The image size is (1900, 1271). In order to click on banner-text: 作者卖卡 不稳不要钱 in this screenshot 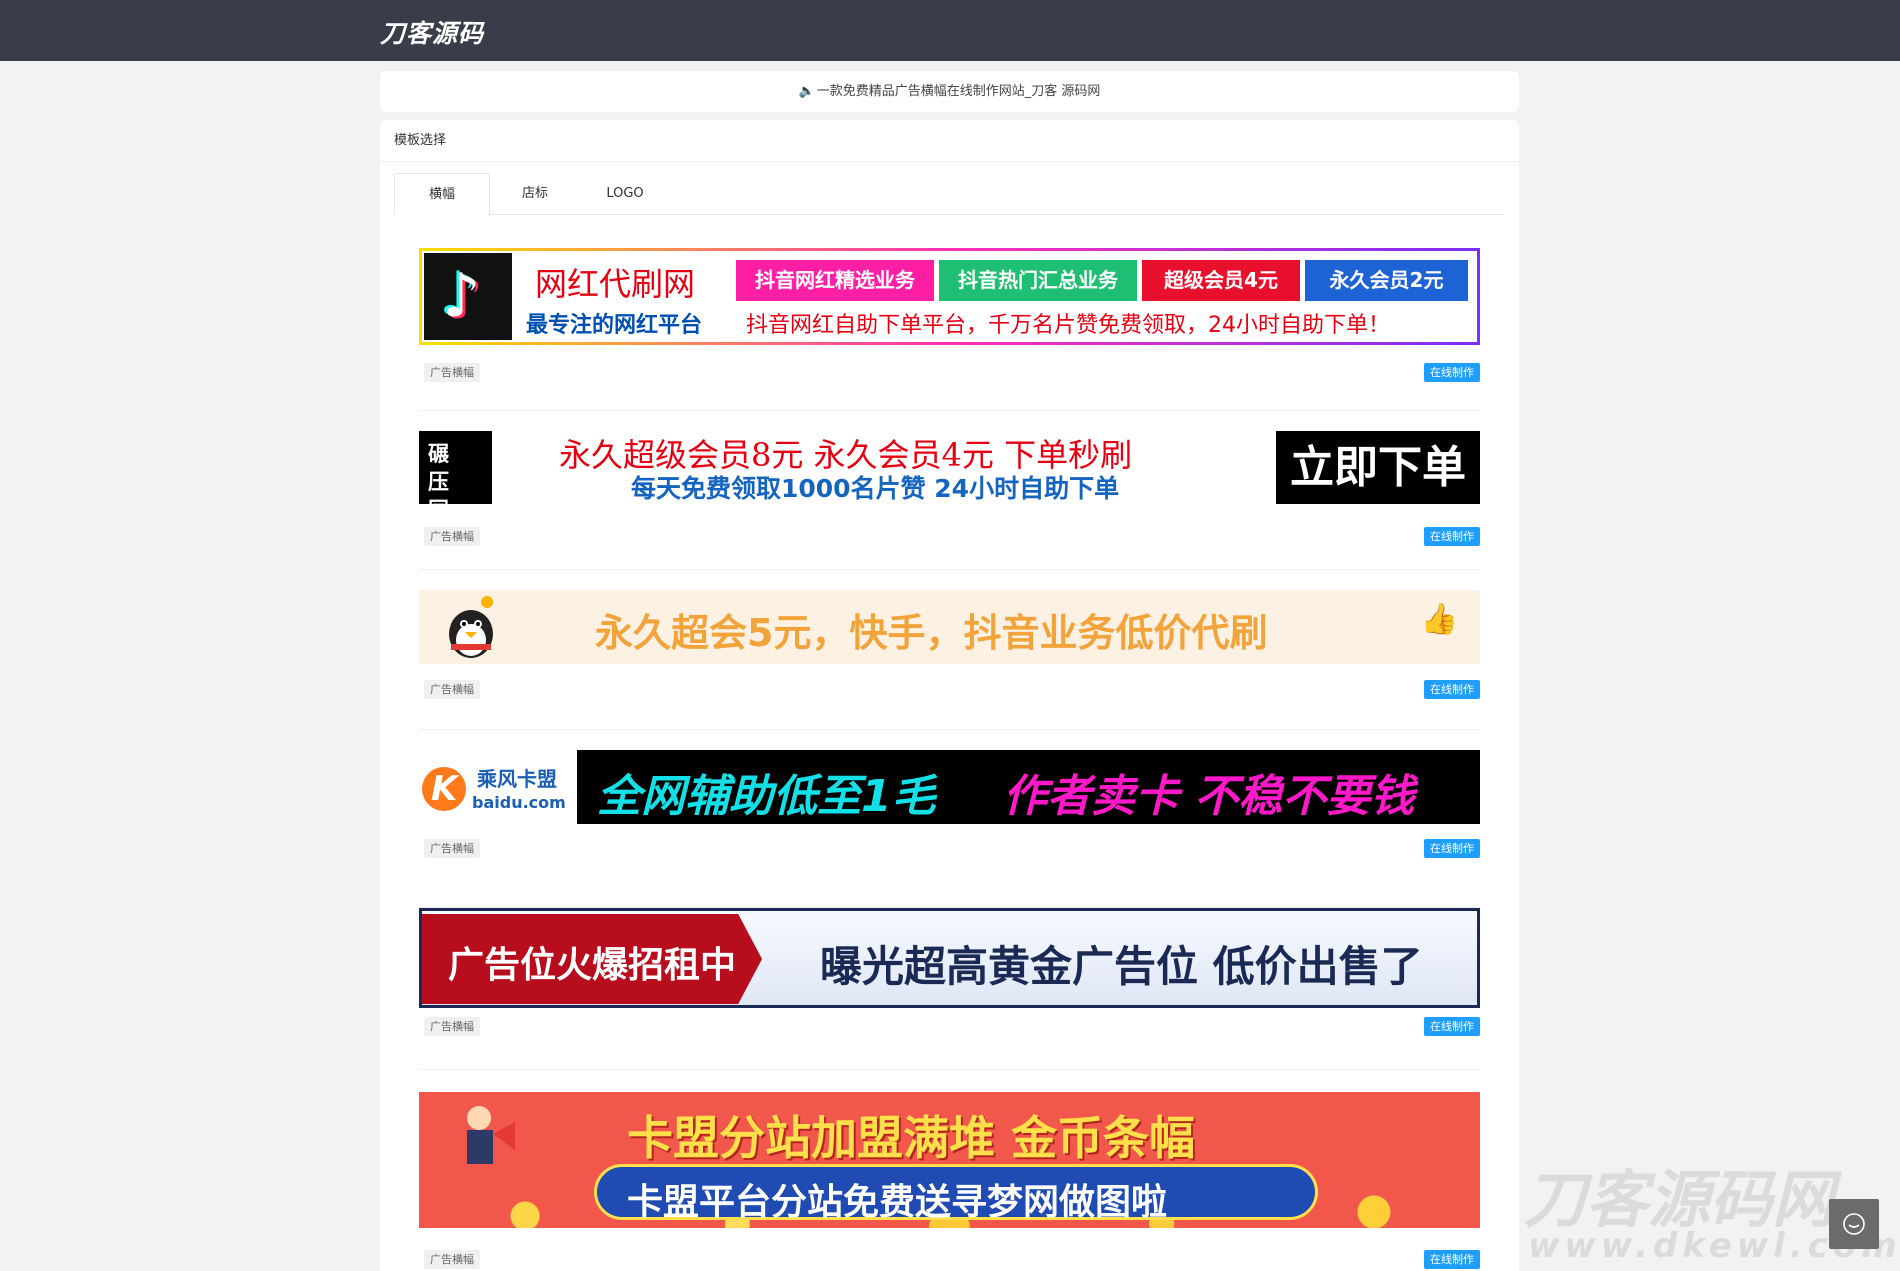, I will do `click(1209, 796)`.